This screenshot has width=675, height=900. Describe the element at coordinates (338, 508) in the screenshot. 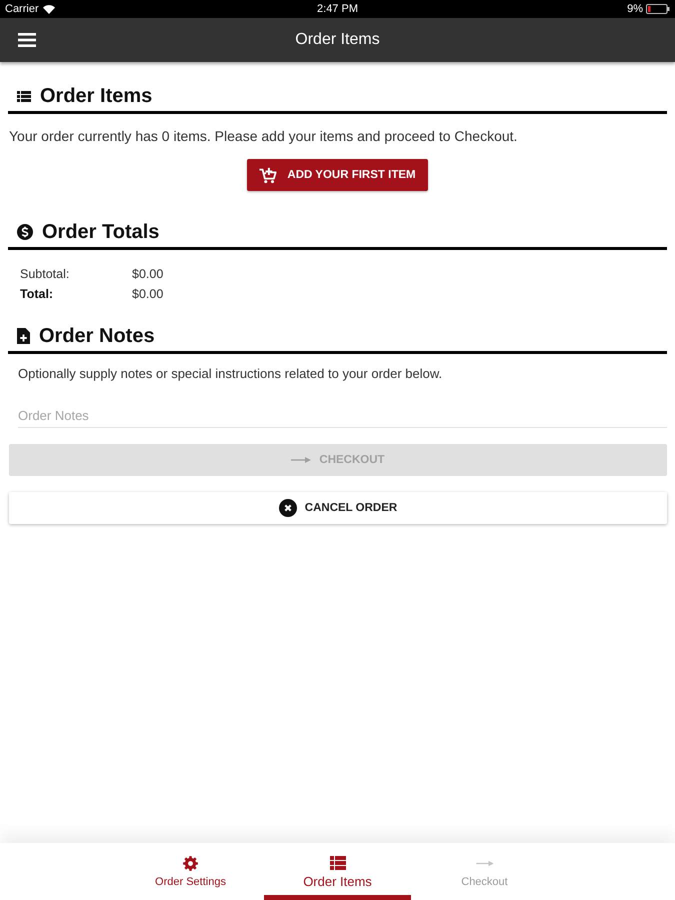

I see `cancel-order-button: CANCEL ORDER` at that location.